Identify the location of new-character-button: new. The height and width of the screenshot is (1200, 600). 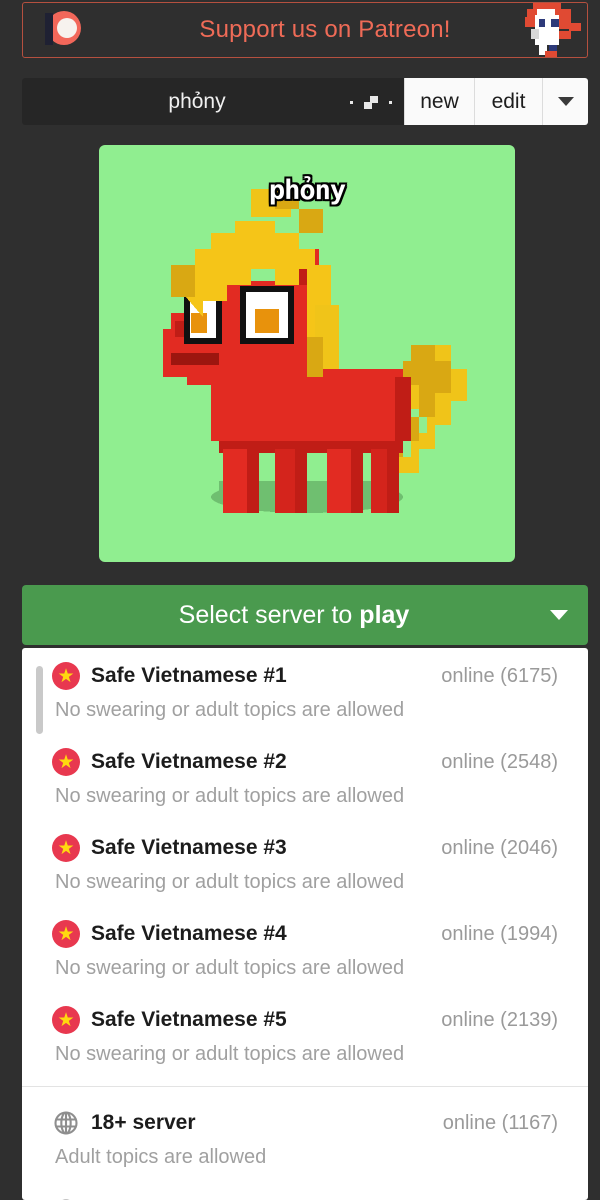
(439, 101).